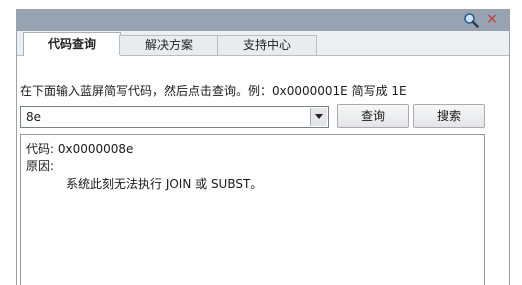  What do you see at coordinates (174, 117) in the screenshot?
I see `code-combobox: 8e` at bounding box center [174, 117].